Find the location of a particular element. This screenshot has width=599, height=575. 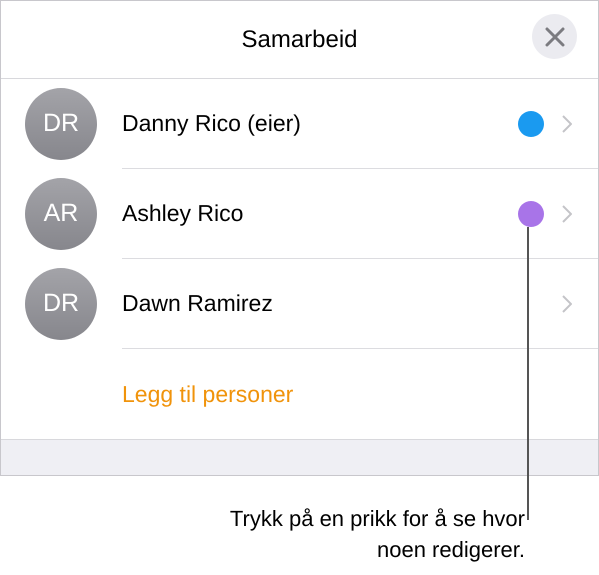

person-name: Dawn Ramirez is located at coordinates (342, 303).